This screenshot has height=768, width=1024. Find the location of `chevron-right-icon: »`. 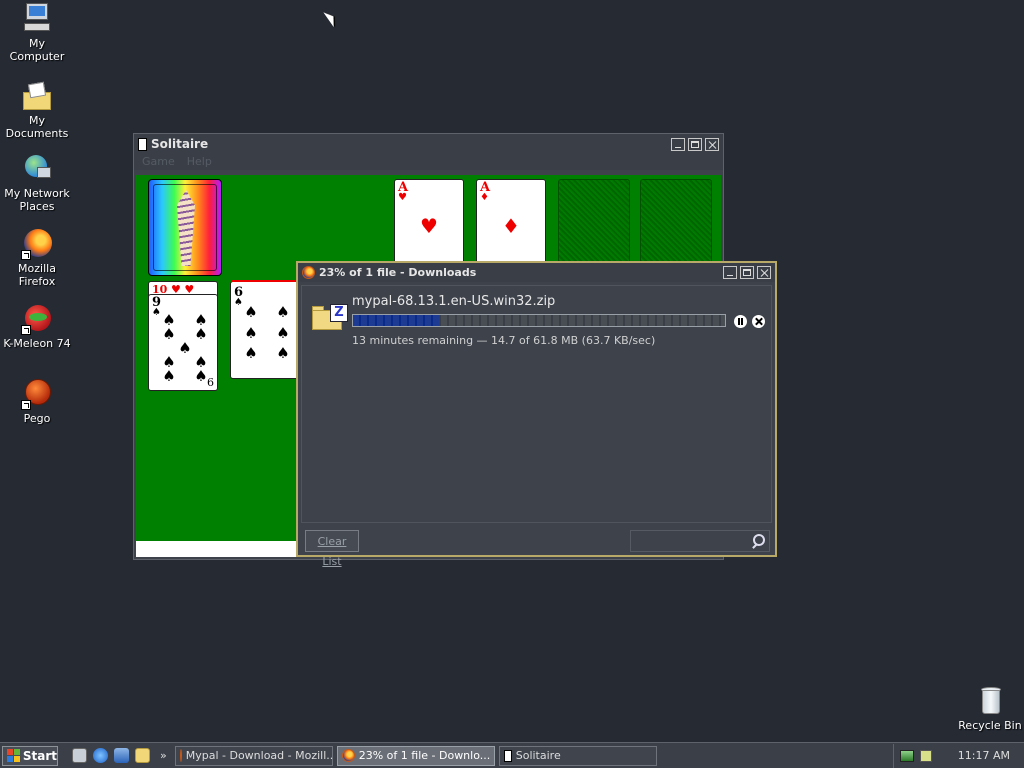

chevron-right-icon: » is located at coordinates (163, 755).